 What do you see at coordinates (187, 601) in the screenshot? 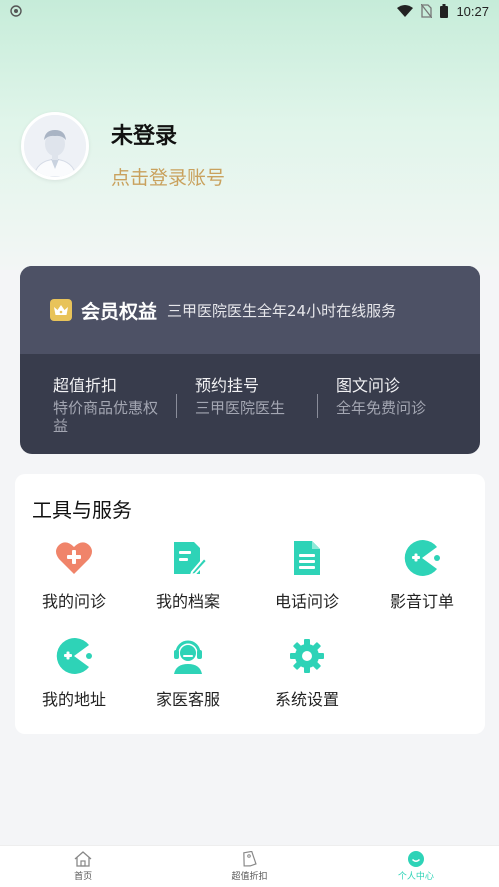
I see `tool-label: 我的档案` at bounding box center [187, 601].